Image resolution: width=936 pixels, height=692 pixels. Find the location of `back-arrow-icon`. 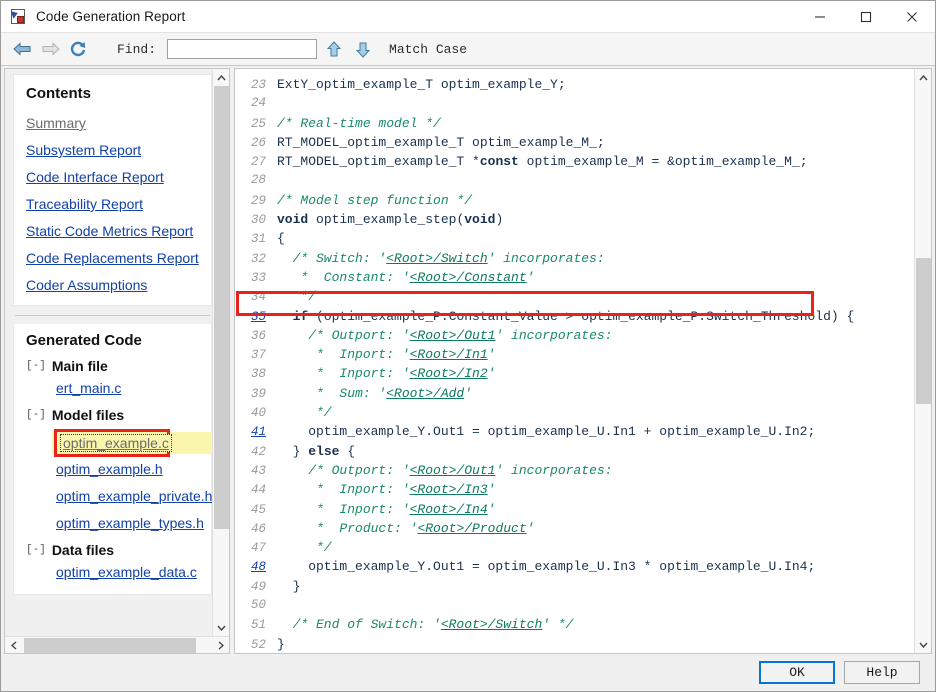

back-arrow-icon is located at coordinates (22, 49).